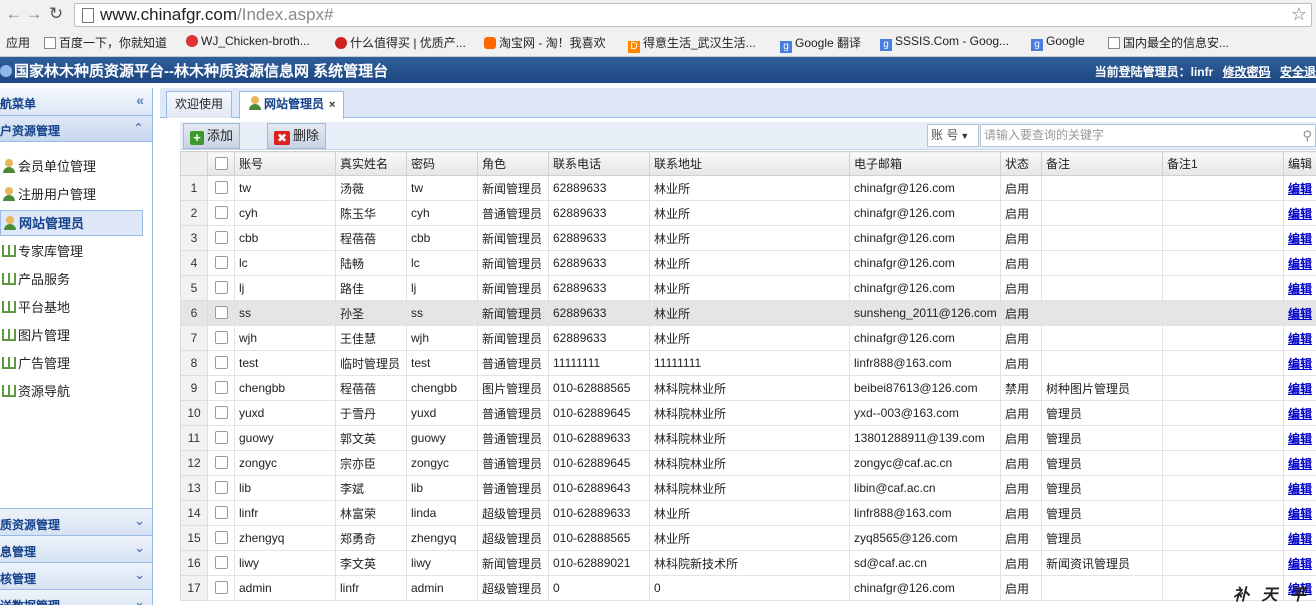 The width and height of the screenshot is (1316, 605). What do you see at coordinates (1307, 135) in the screenshot?
I see `search-icon: ⚲` at bounding box center [1307, 135].